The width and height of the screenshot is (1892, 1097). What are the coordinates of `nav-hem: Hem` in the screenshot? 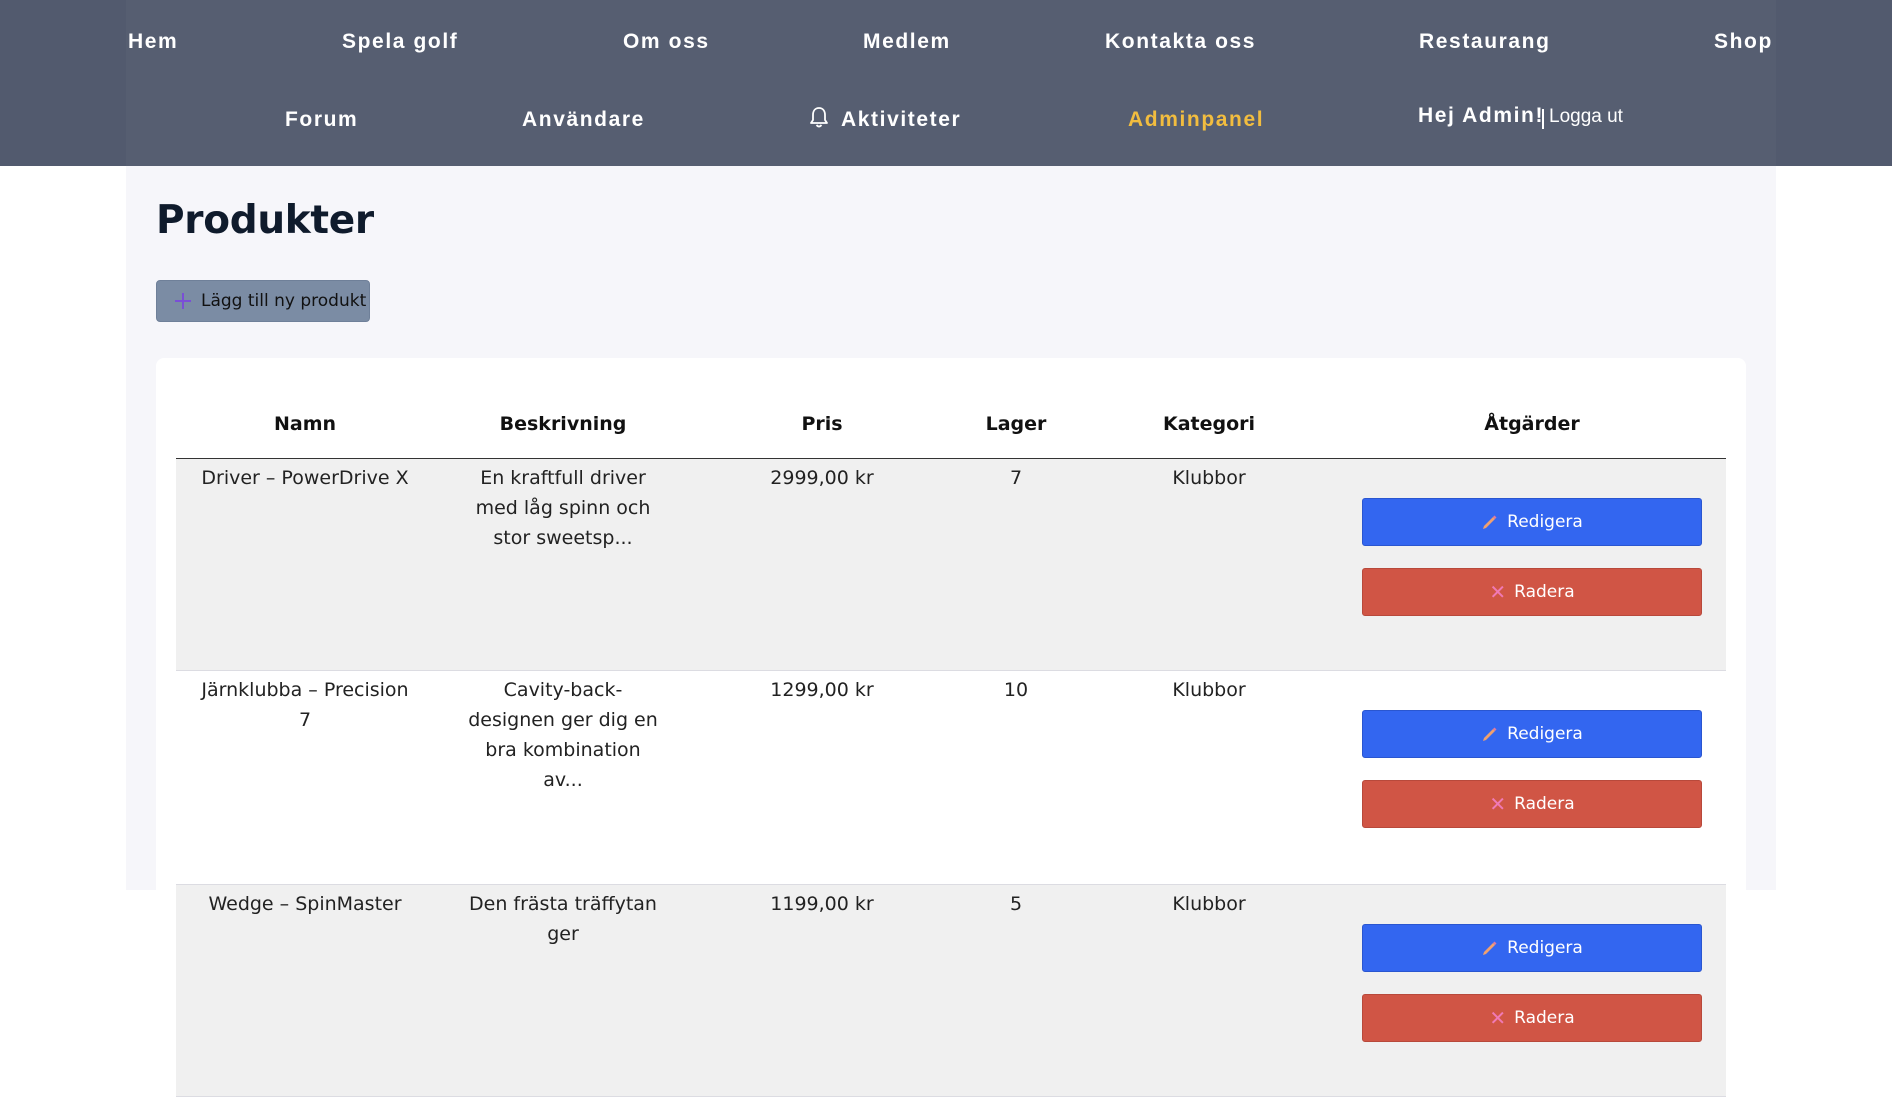 It's located at (153, 42).